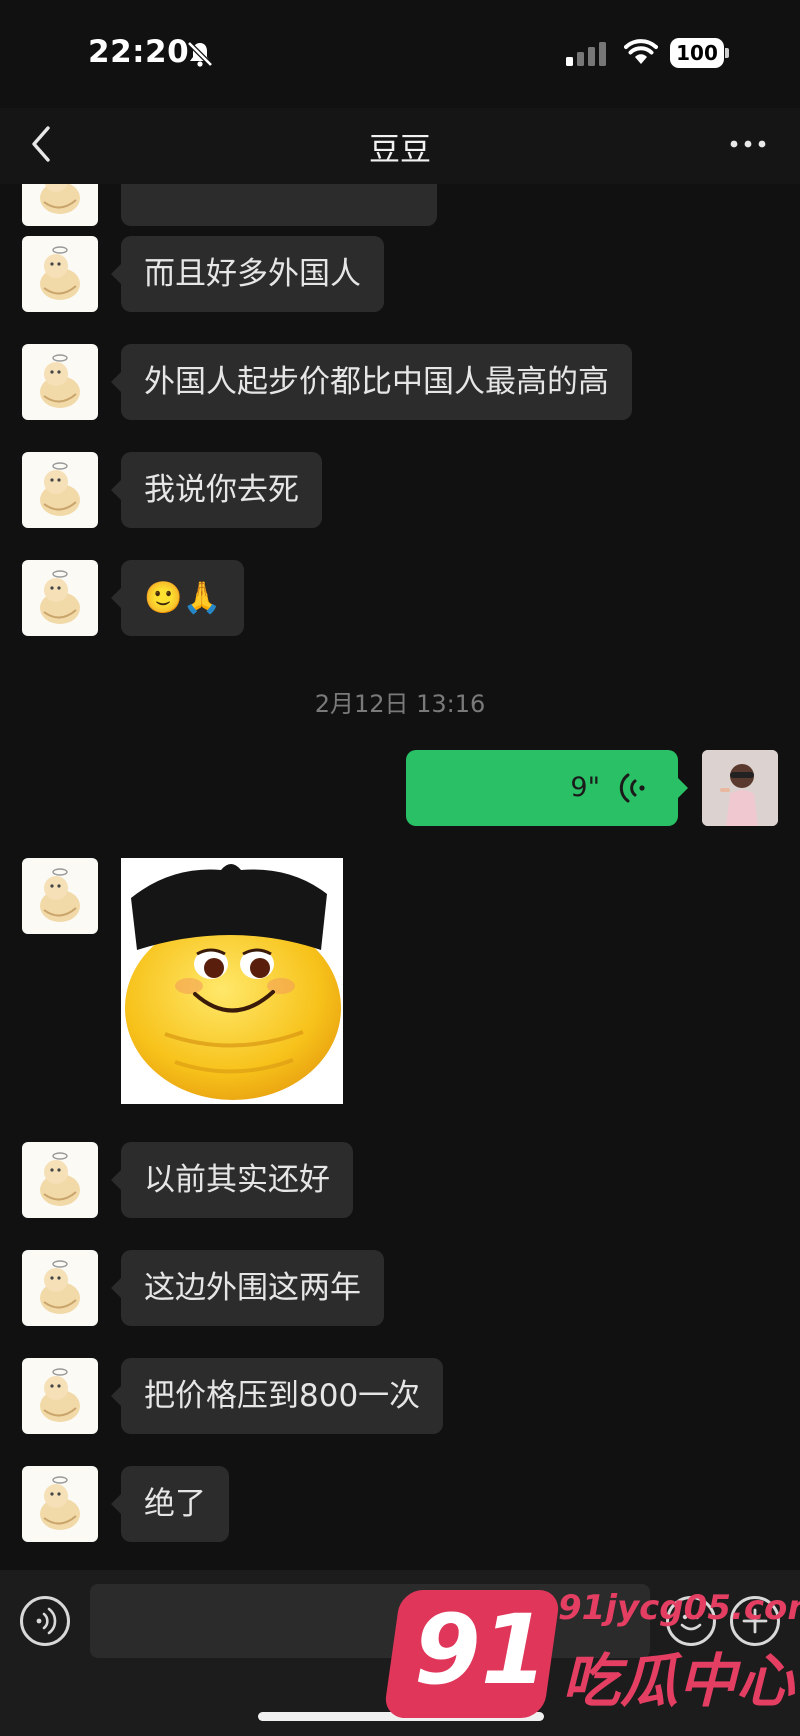 The width and height of the screenshot is (800, 1736). Describe the element at coordinates (641, 51) in the screenshot. I see `wifi-icon` at that location.